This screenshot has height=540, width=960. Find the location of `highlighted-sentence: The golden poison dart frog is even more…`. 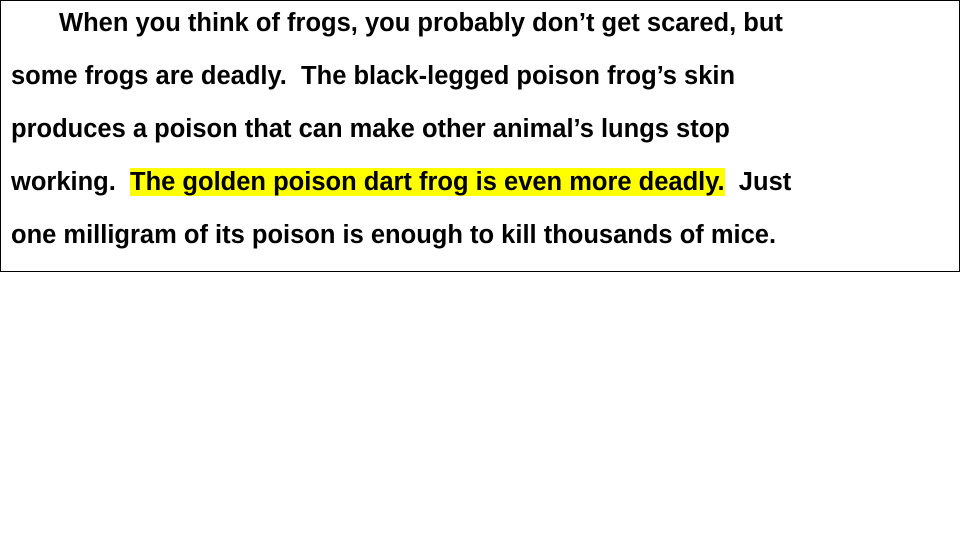

highlighted-sentence: The golden poison dart frog is even more… is located at coordinates (427, 182).